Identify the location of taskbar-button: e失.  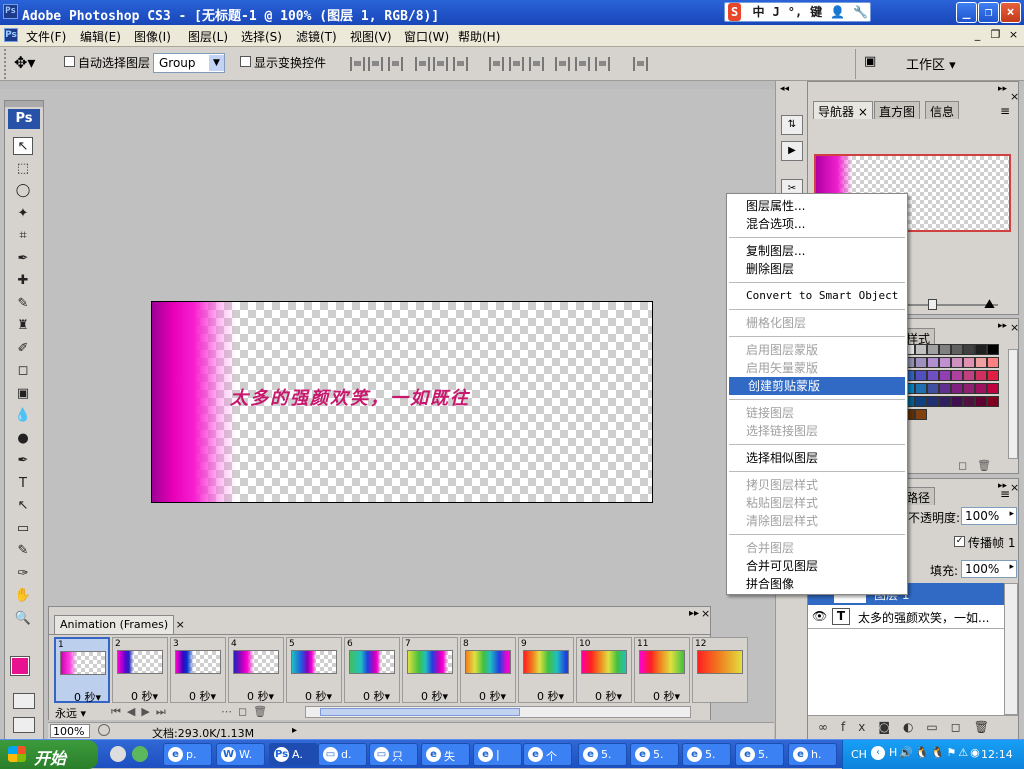
(445, 754).